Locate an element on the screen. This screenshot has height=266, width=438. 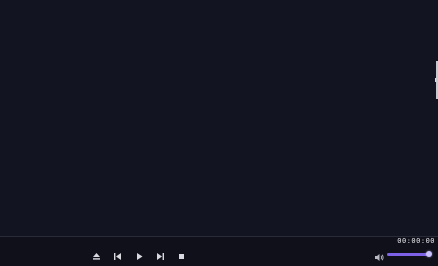
play-icon is located at coordinates (139, 256).